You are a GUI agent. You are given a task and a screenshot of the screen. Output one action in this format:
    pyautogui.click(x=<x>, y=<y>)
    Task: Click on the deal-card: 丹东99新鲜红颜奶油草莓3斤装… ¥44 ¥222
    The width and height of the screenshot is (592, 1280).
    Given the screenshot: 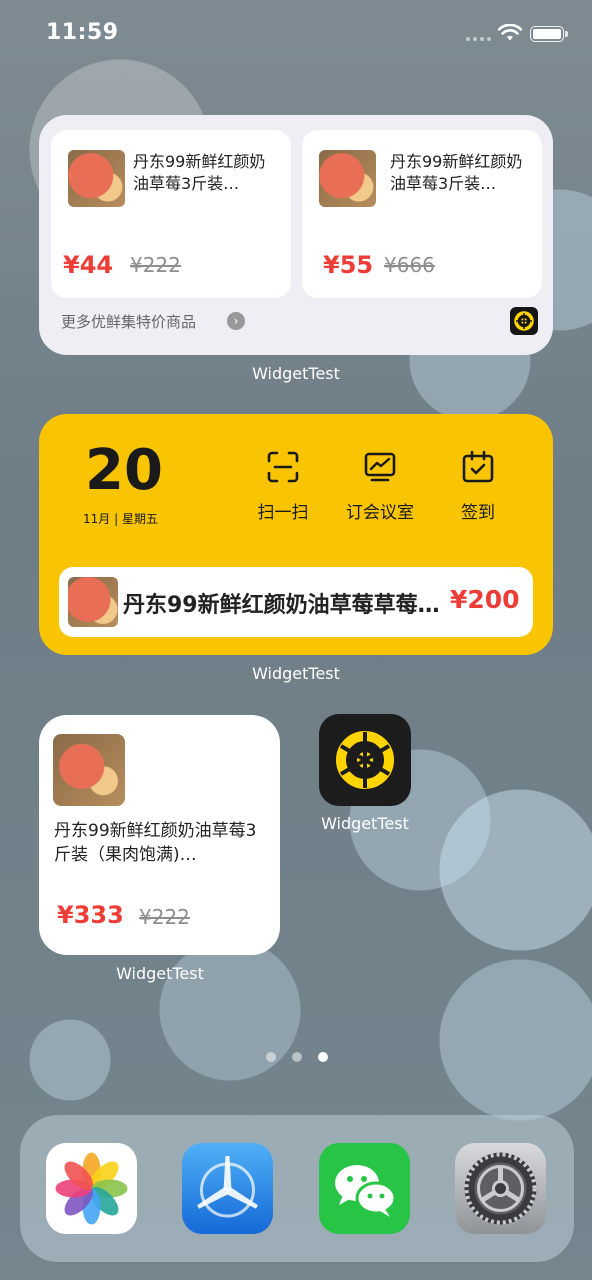 What is the action you would take?
    pyautogui.click(x=171, y=214)
    